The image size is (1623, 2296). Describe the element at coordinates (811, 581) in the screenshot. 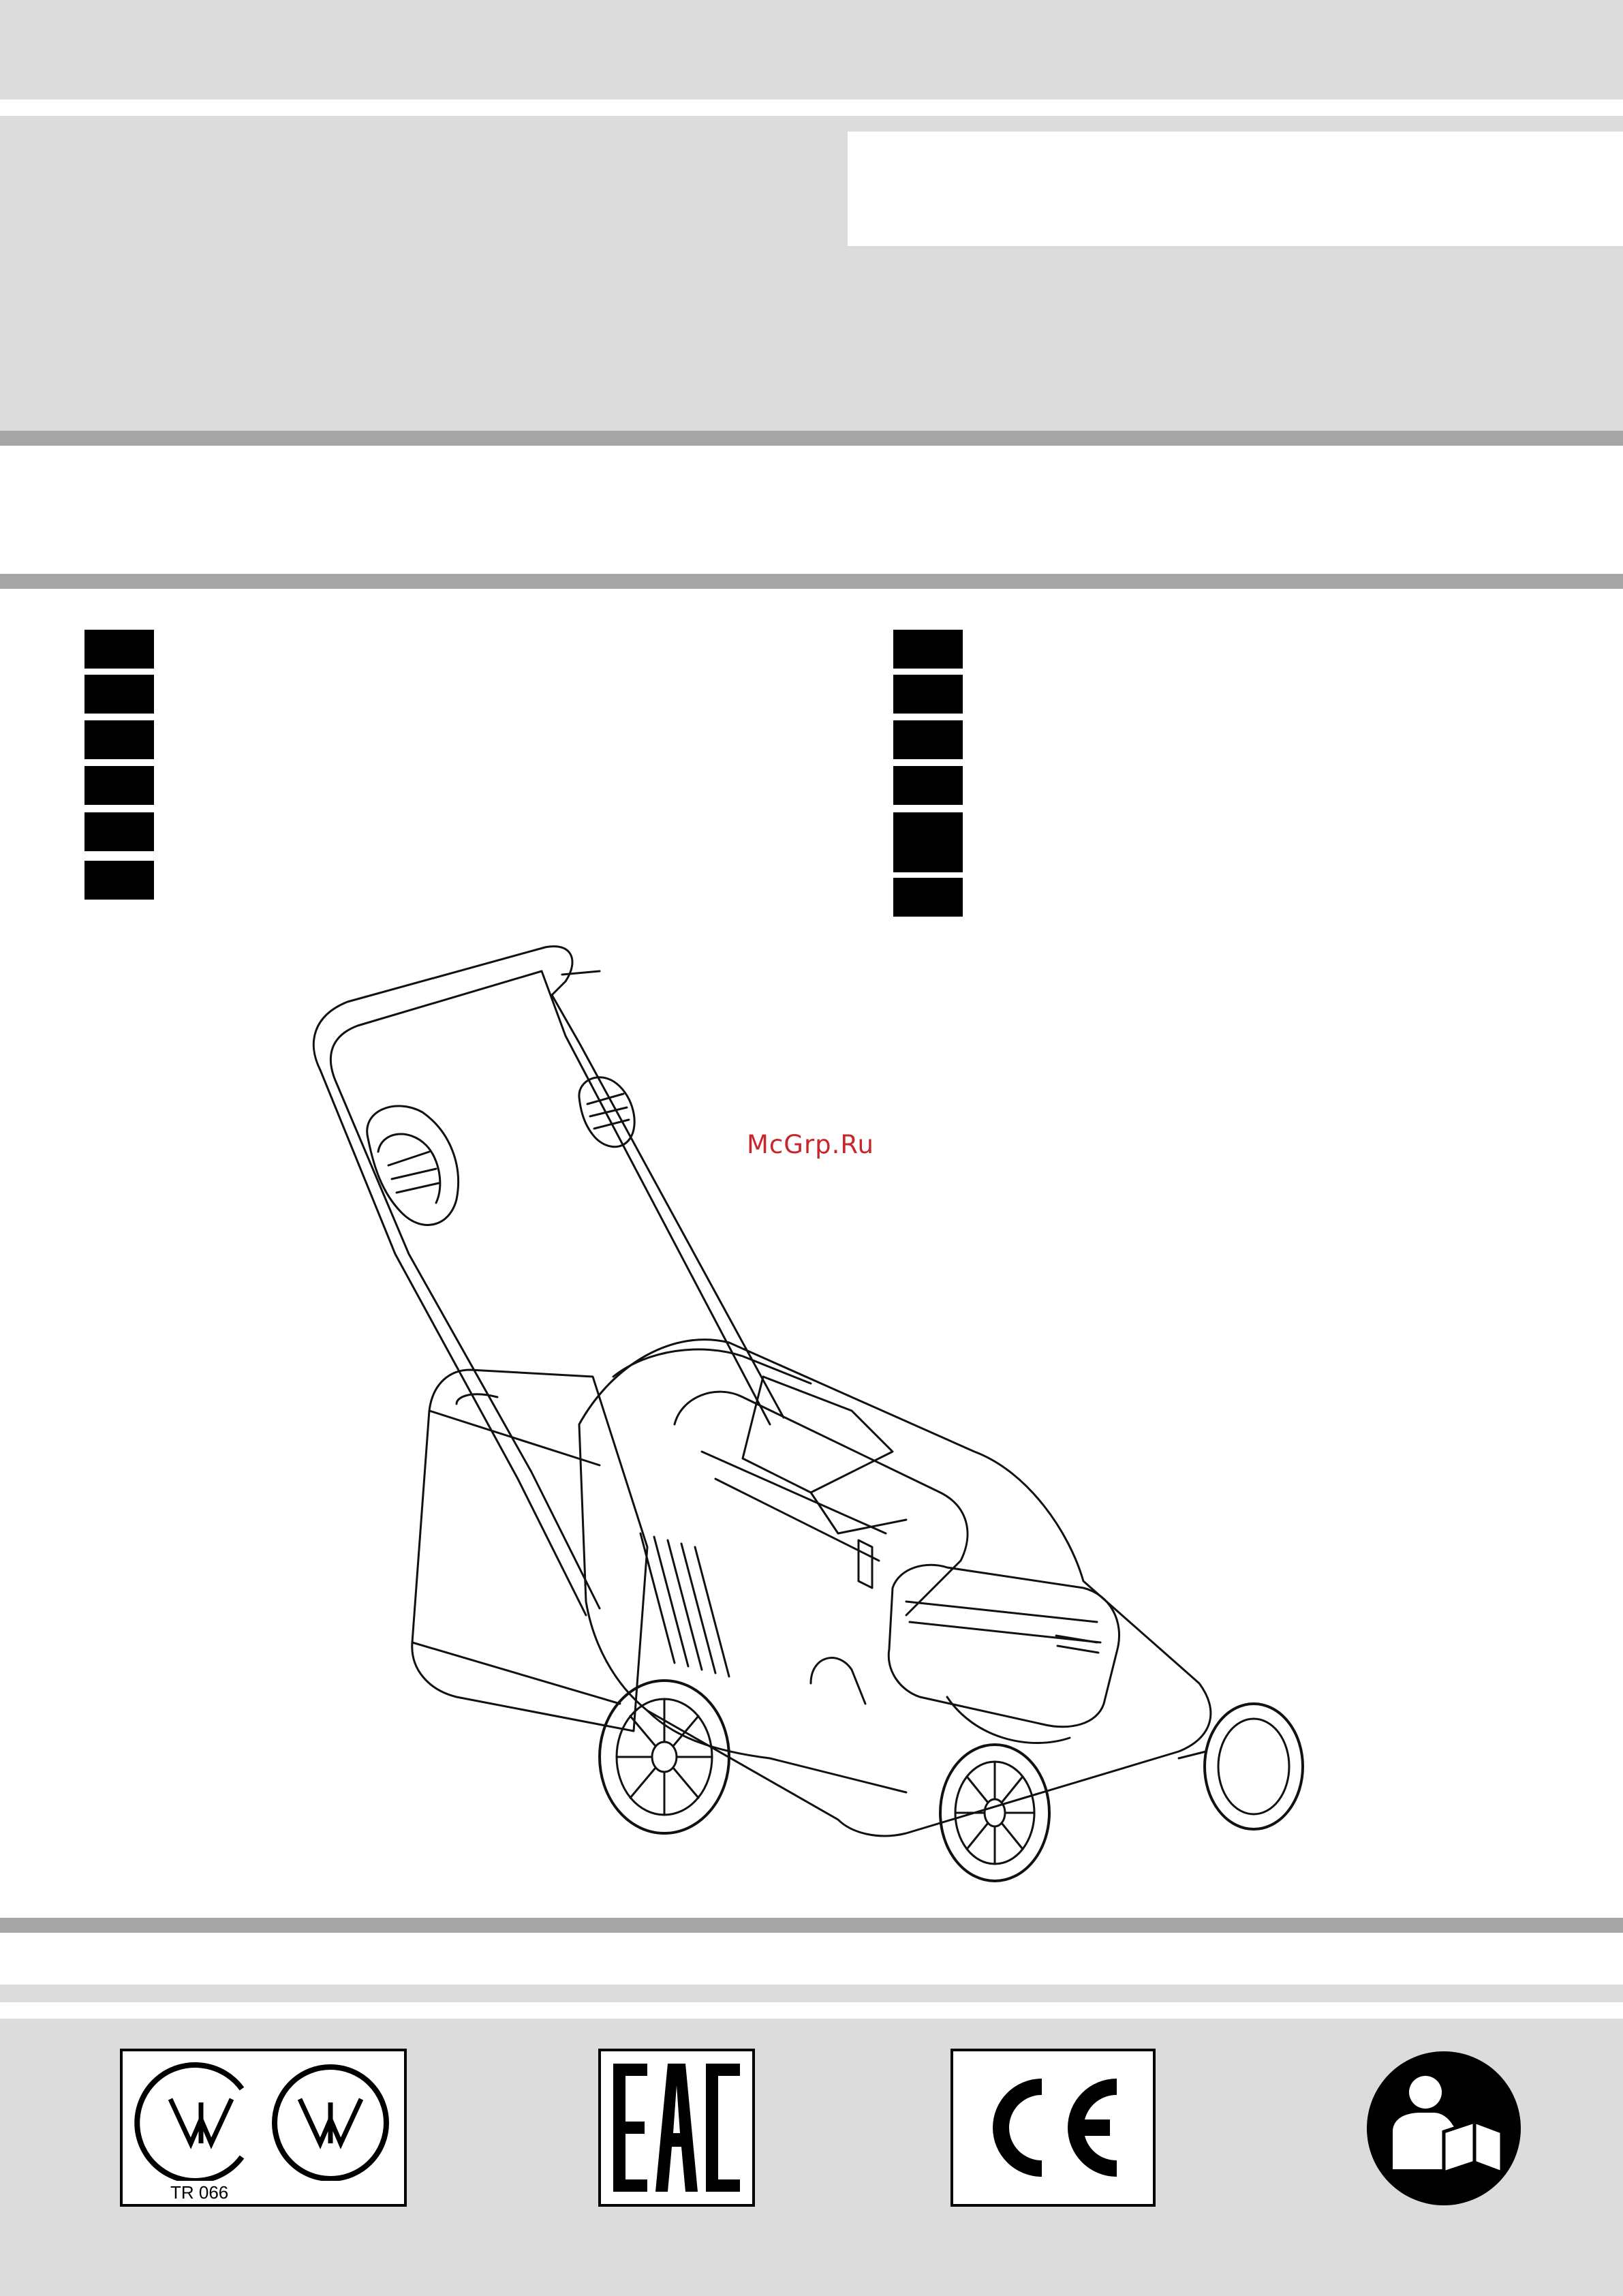

I see `title-rule` at that location.